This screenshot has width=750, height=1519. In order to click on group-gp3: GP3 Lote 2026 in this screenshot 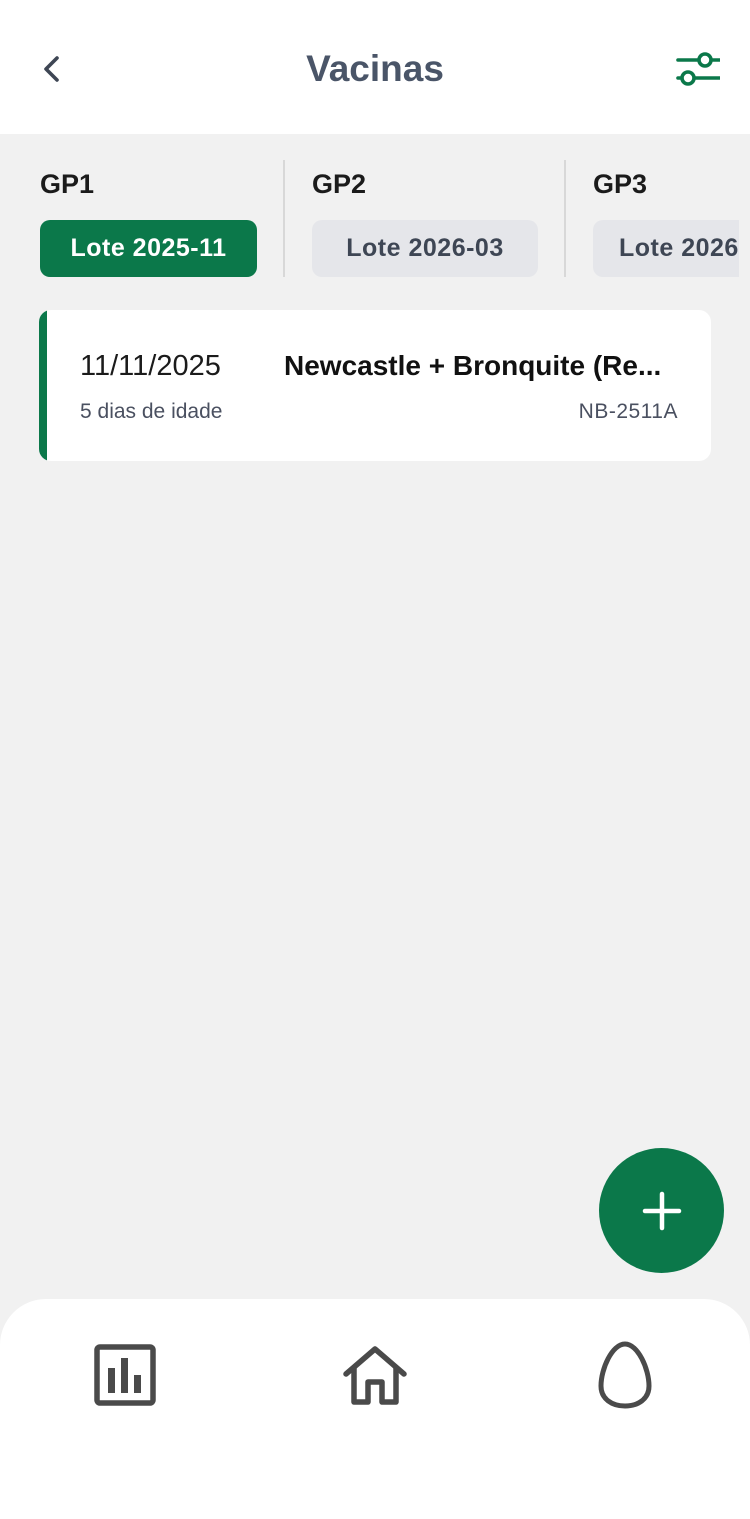, I will do `click(666, 214)`.